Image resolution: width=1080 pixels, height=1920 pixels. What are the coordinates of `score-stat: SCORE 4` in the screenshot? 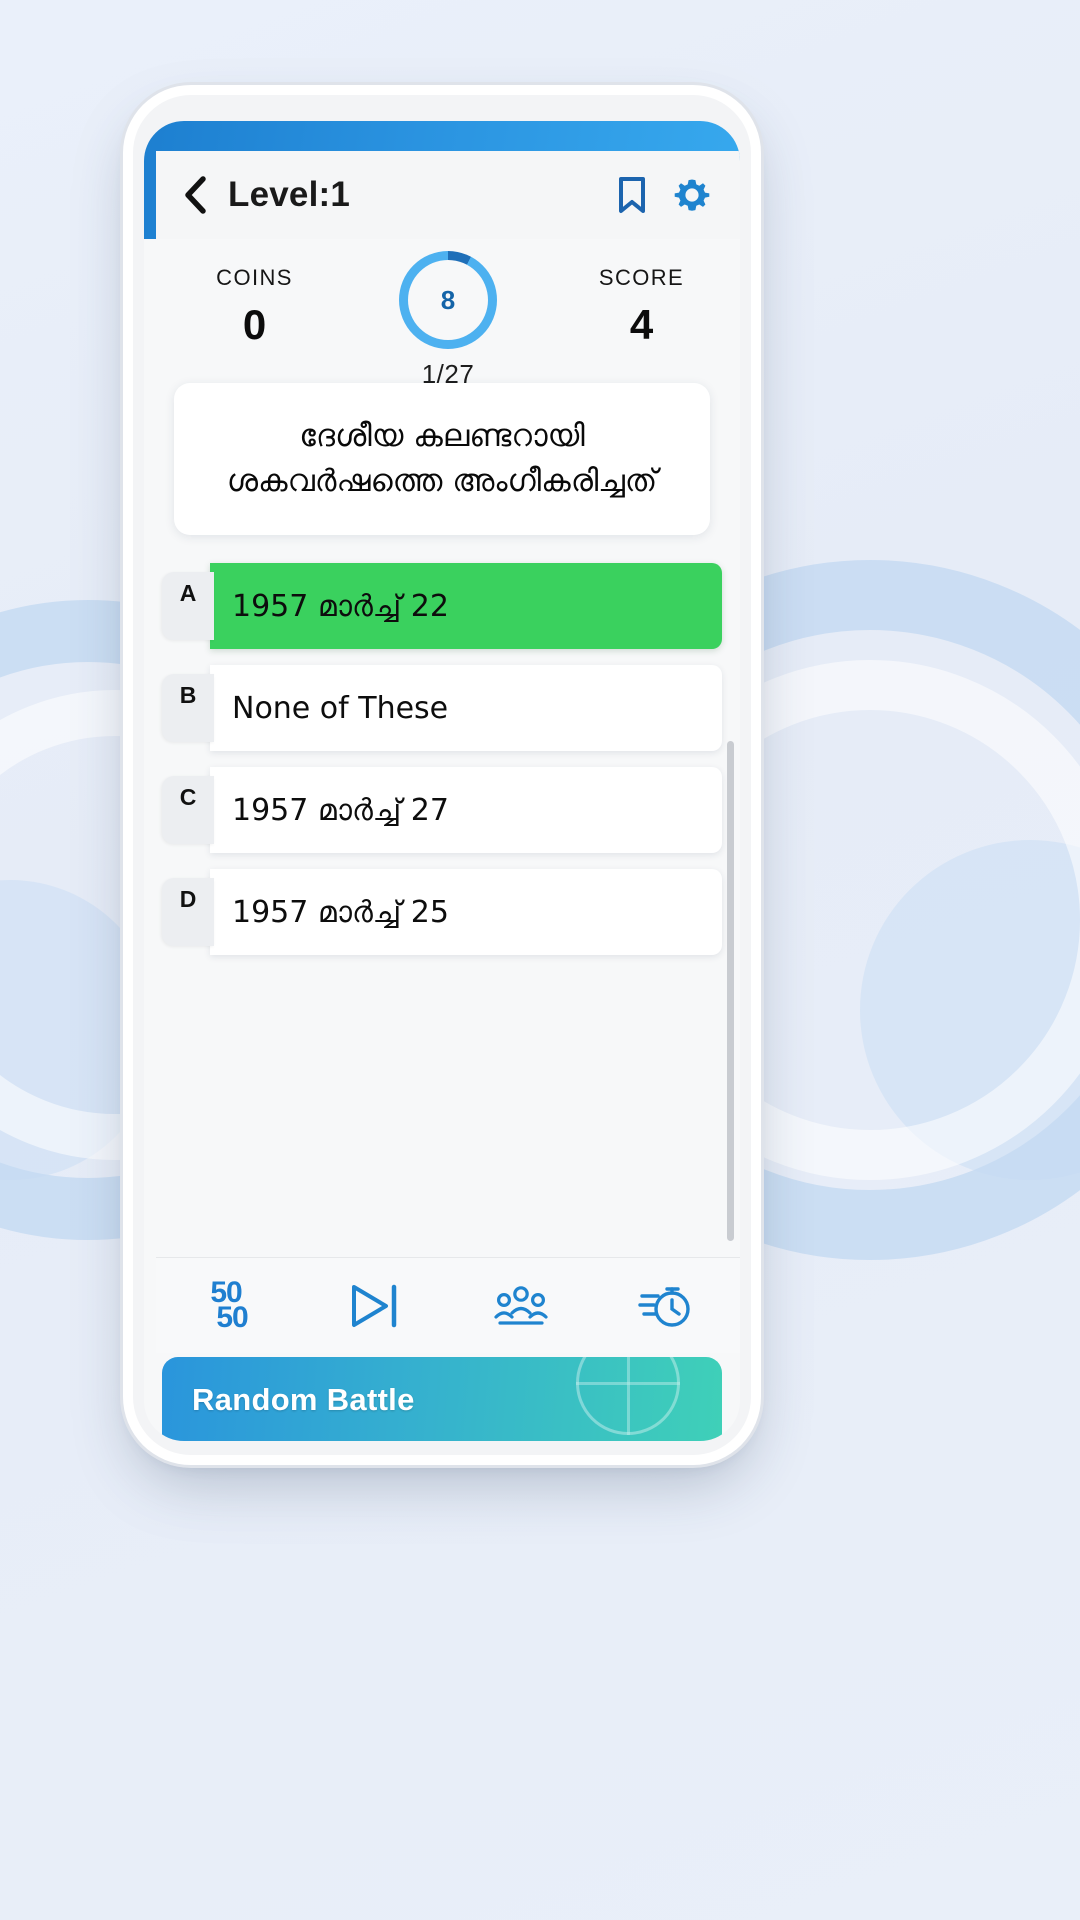 It's located at (641, 294).